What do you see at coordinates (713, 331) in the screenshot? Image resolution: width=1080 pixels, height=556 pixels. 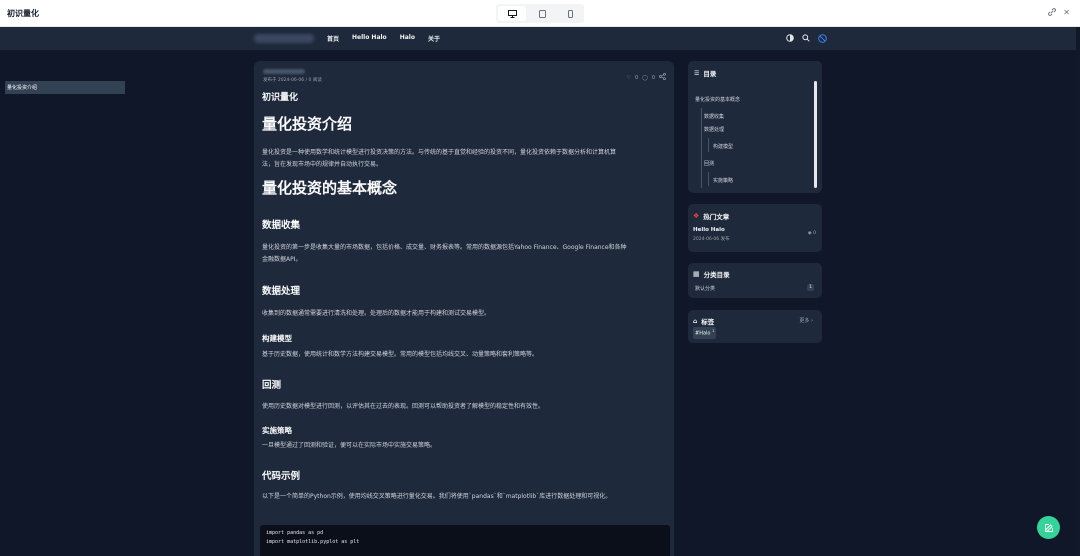 I see `tag-count: 1` at bounding box center [713, 331].